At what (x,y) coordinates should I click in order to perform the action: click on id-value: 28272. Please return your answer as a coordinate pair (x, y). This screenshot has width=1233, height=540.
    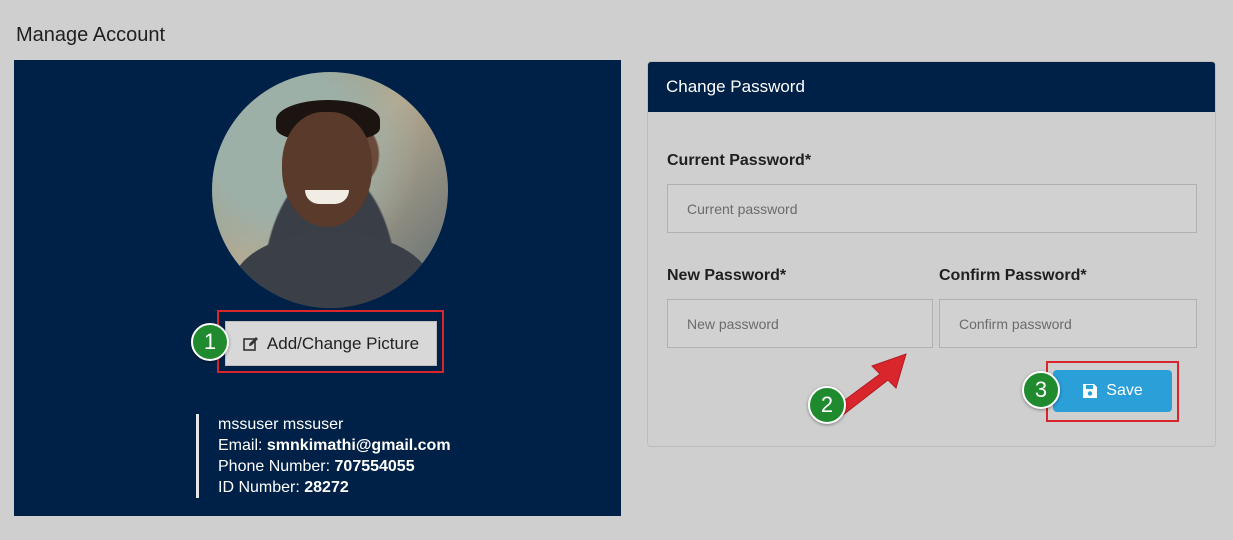
    Looking at the image, I should click on (326, 487).